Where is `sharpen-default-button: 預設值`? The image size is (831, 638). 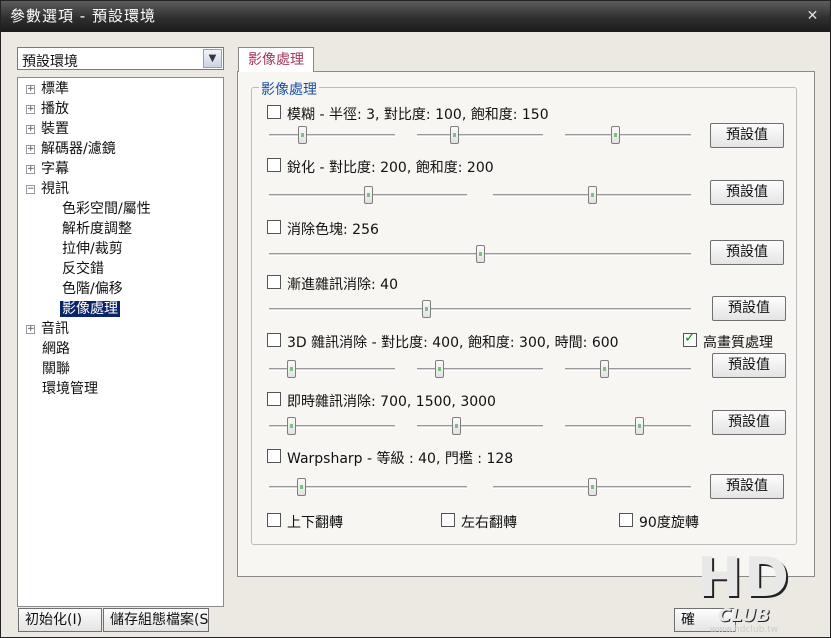 sharpen-default-button: 預設值 is located at coordinates (747, 192).